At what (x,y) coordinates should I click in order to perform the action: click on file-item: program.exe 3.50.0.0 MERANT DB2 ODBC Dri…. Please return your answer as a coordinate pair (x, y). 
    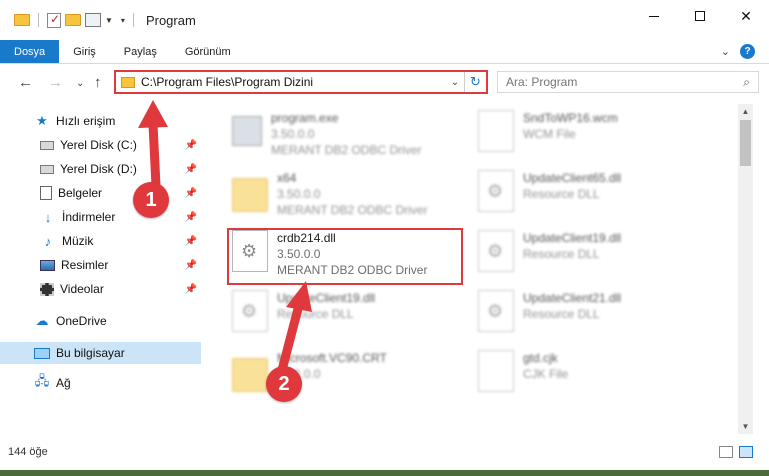
    Looking at the image, I should click on (326, 134).